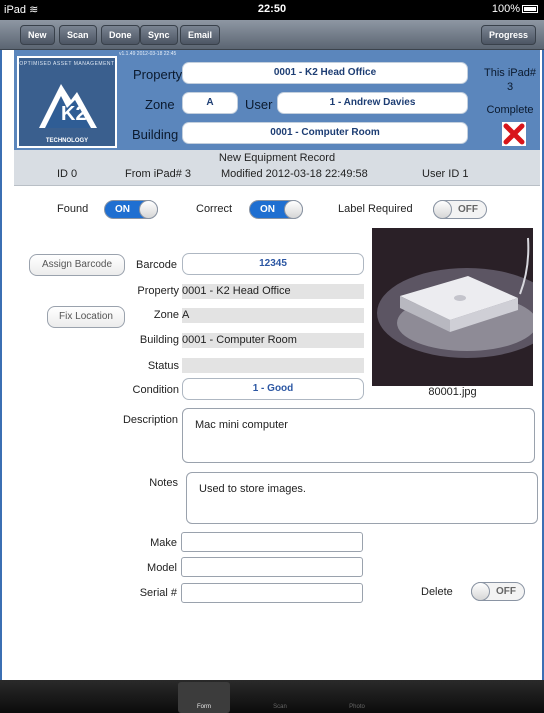 The image size is (544, 713). What do you see at coordinates (160, 104) in the screenshot?
I see `zone-label: Zone` at bounding box center [160, 104].